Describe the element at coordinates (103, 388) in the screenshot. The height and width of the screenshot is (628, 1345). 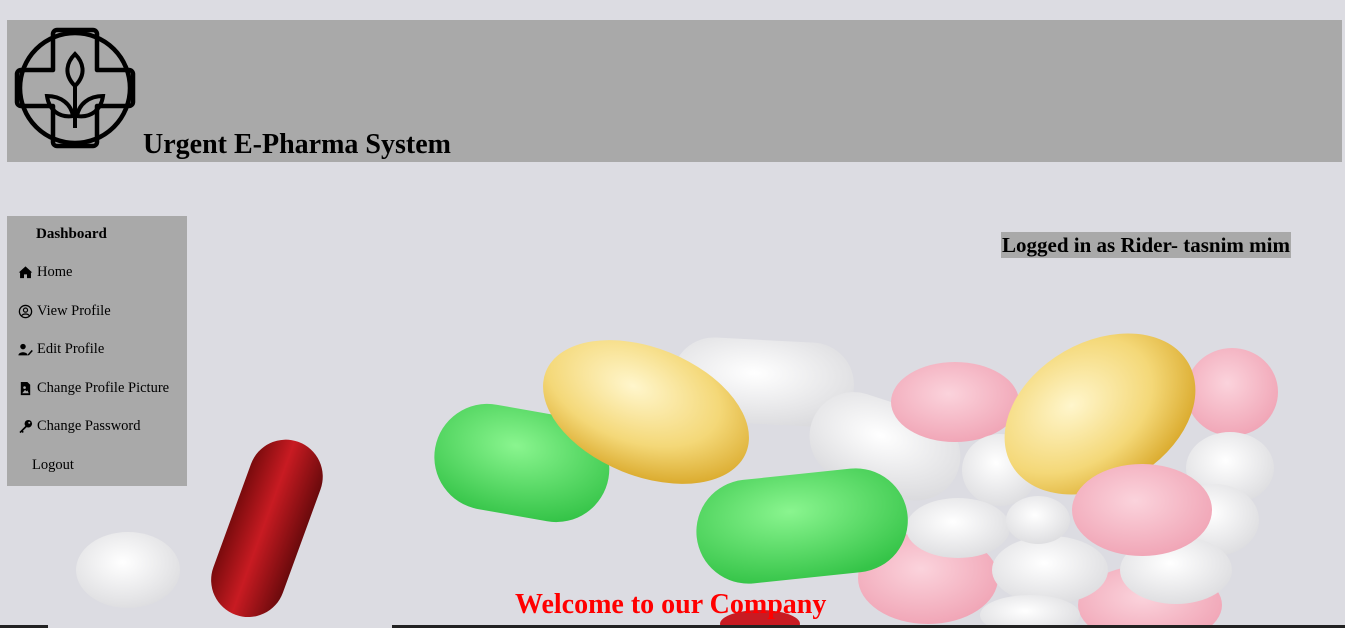
I see `sidebar-item-label: Change Profile Picture` at that location.